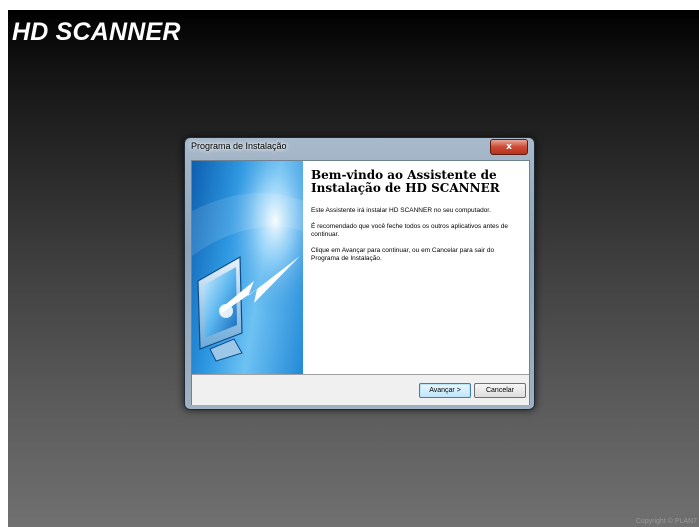  What do you see at coordinates (360, 389) in the screenshot?
I see `wizard-footer: Avançar > Cancelar` at bounding box center [360, 389].